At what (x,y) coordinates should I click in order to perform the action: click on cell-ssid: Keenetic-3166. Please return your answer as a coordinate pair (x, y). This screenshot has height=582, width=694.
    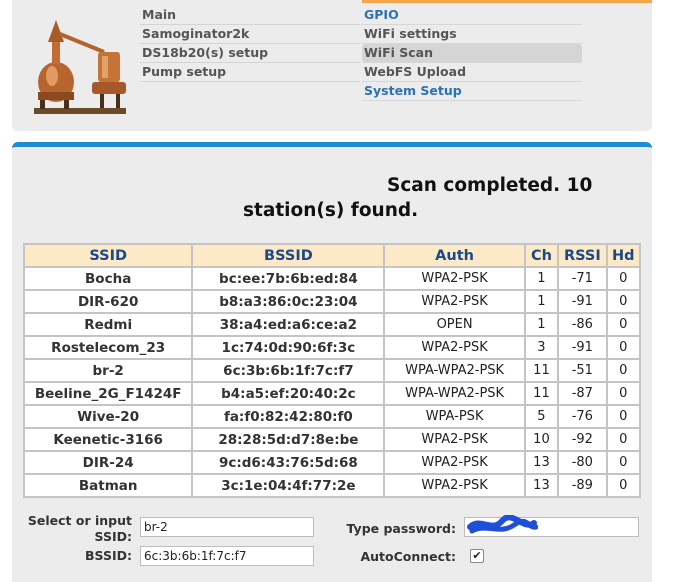
    Looking at the image, I should click on (108, 439).